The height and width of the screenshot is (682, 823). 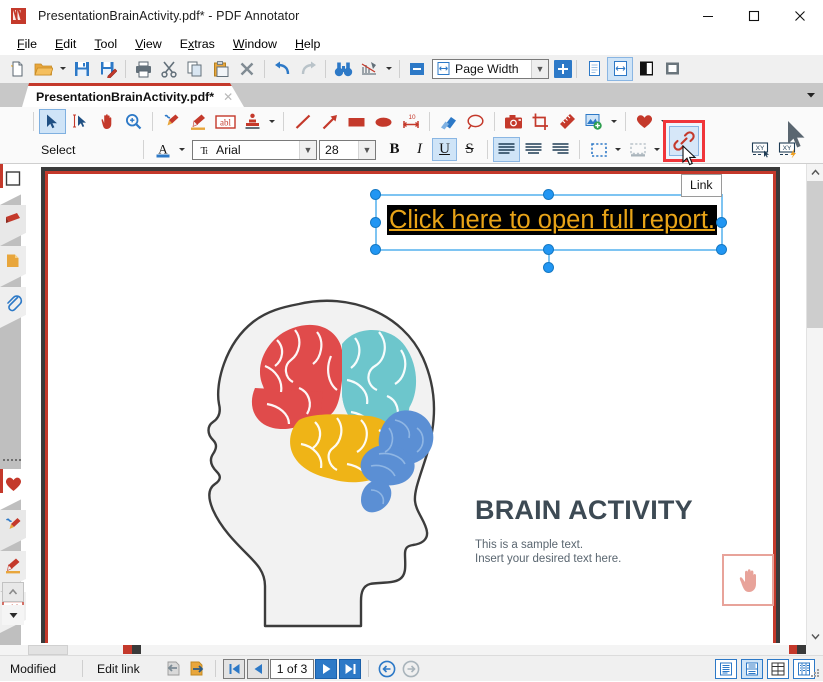 What do you see at coordinates (815, 172) in the screenshot?
I see `scroll-up-arrow-icon` at bounding box center [815, 172].